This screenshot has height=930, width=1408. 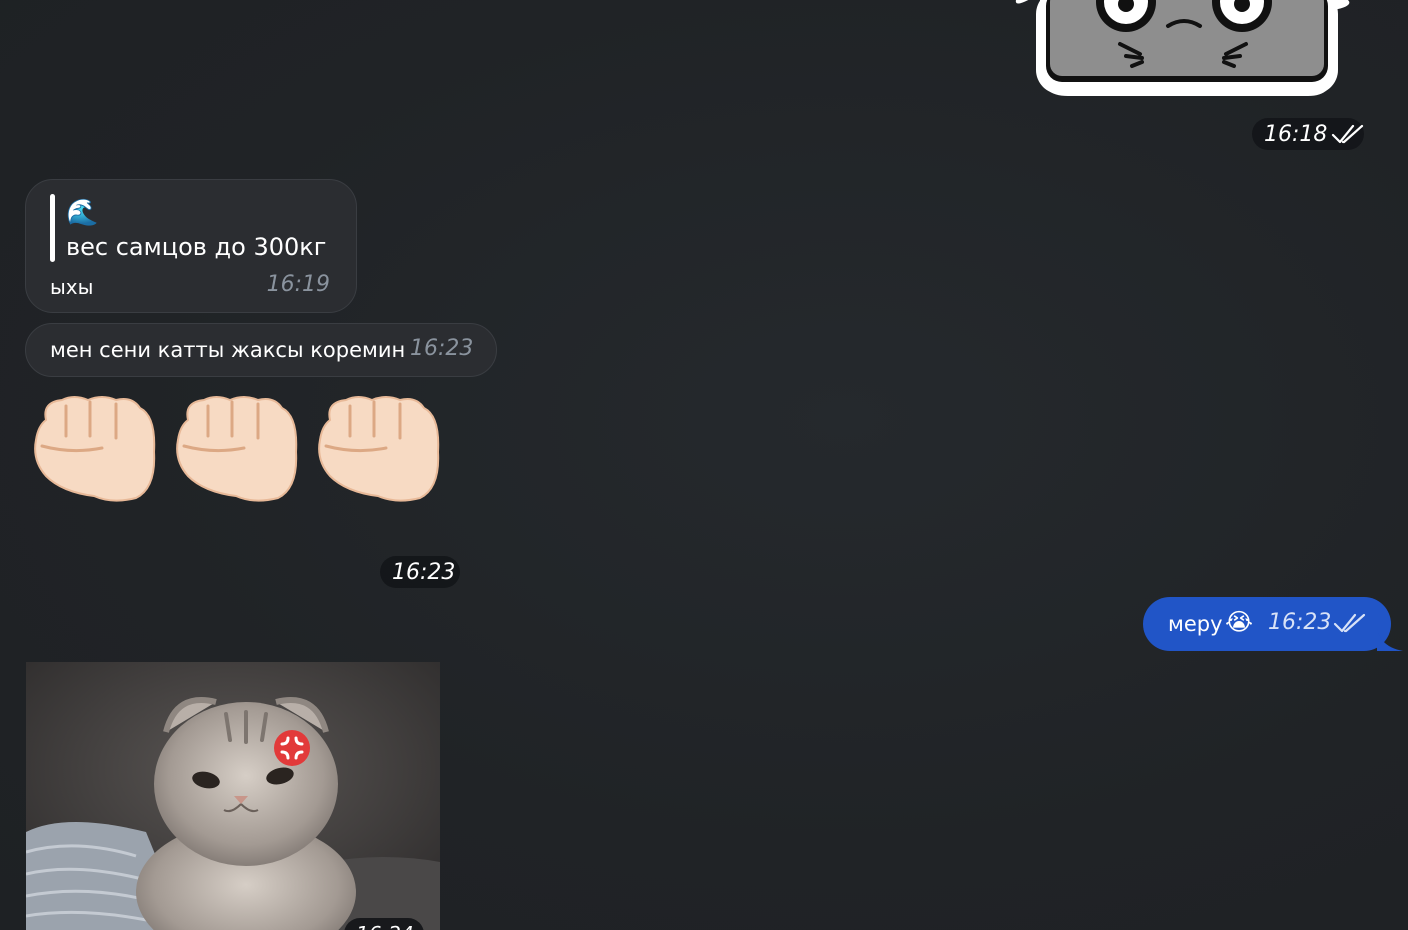 I want to click on cat-sticker-art, so click(x=1182, y=48).